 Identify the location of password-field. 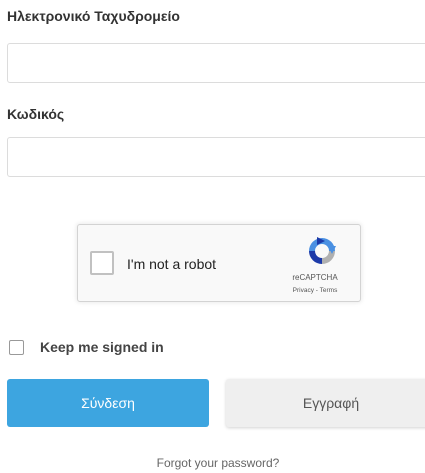
(216, 157).